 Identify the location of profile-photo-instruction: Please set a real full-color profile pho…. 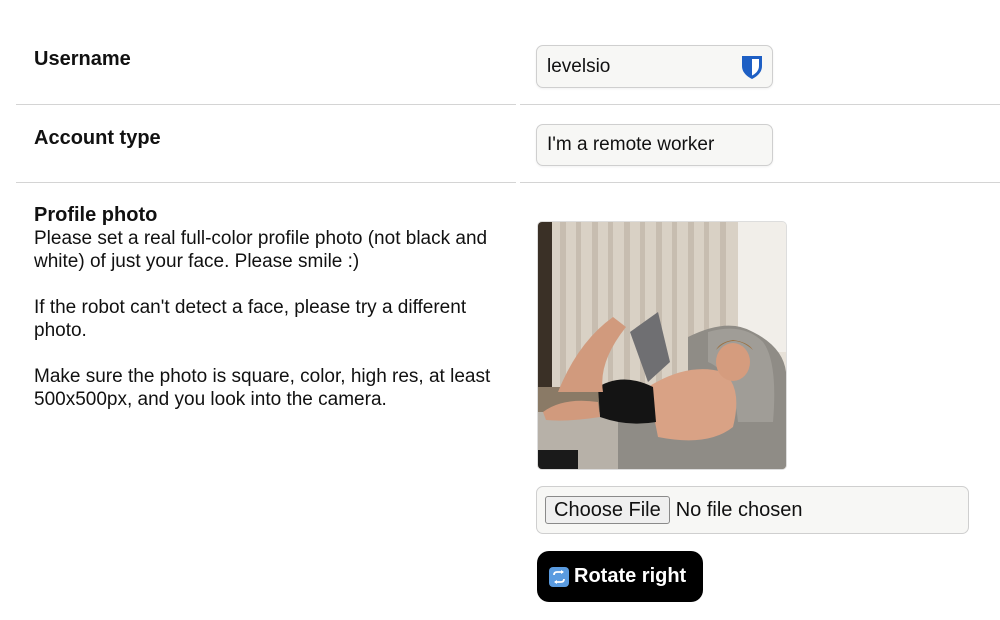
(261, 250).